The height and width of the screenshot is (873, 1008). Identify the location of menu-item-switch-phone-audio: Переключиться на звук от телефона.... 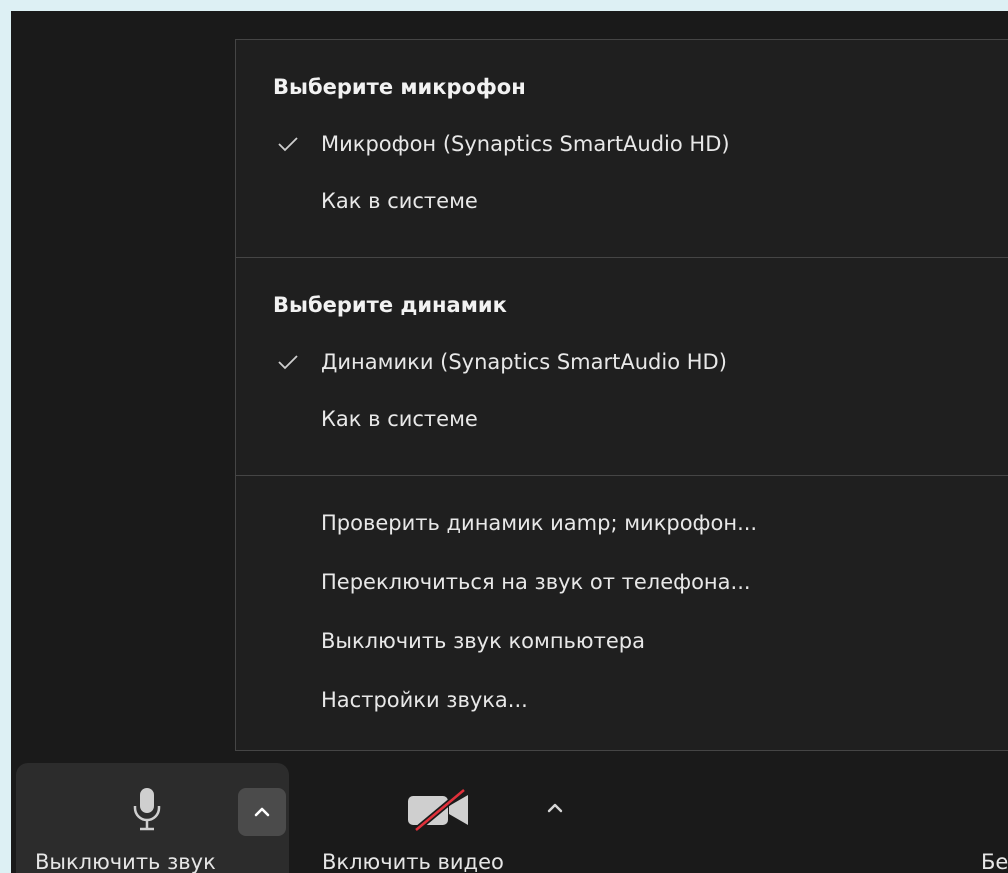
(622, 582).